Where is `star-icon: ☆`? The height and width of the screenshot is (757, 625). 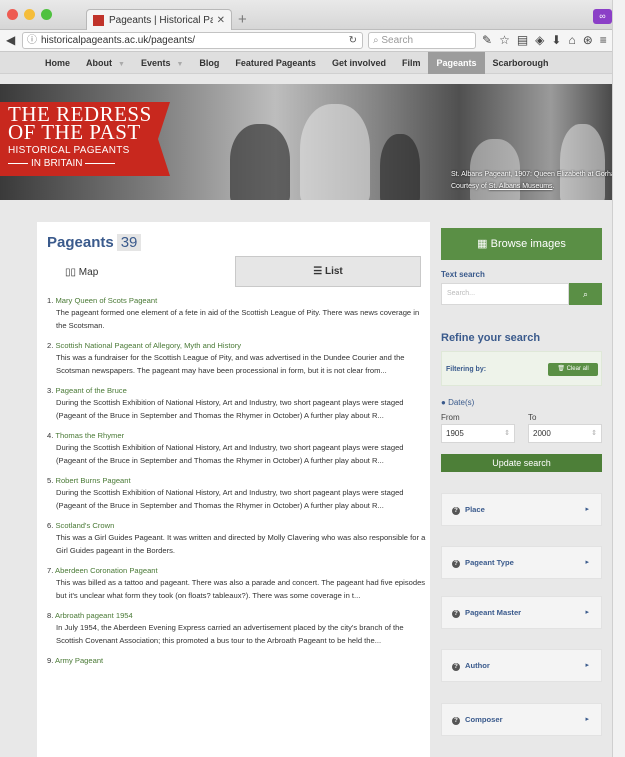 star-icon: ☆ is located at coordinates (508, 40).